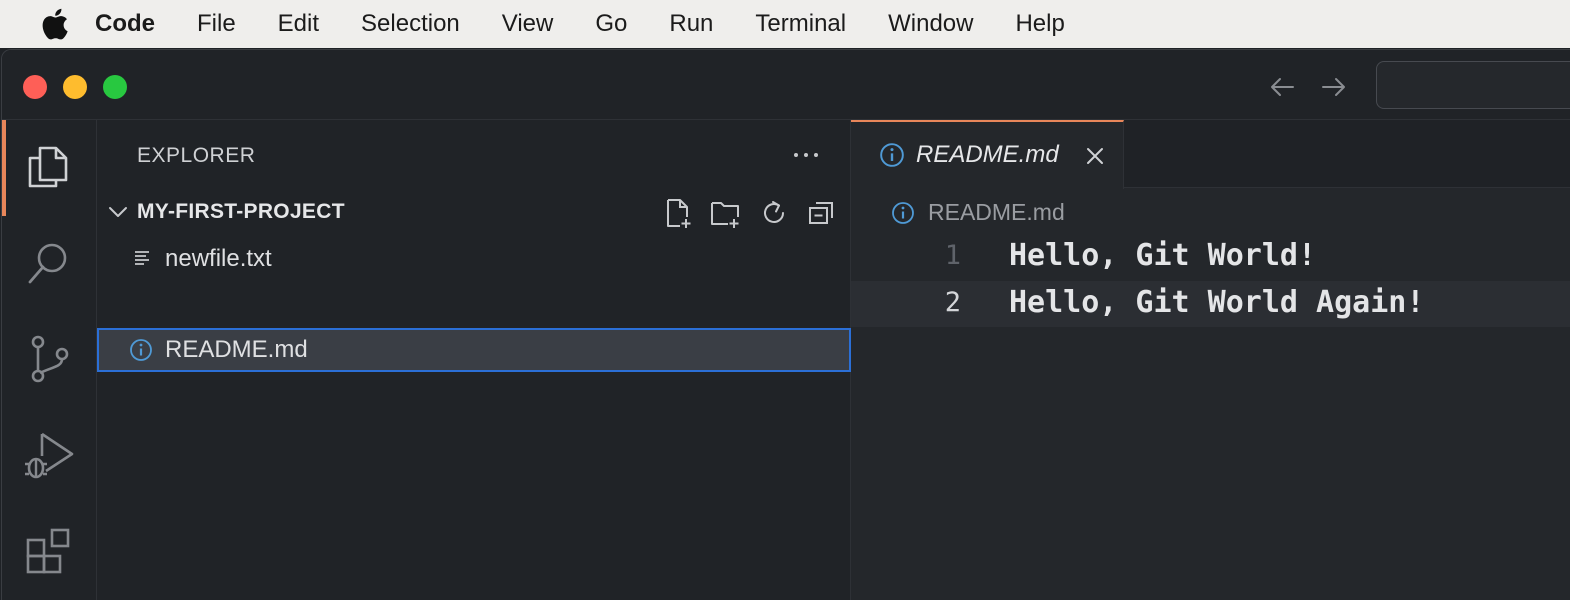 The height and width of the screenshot is (600, 1570). What do you see at coordinates (75, 87) in the screenshot?
I see `minimize-window-button` at bounding box center [75, 87].